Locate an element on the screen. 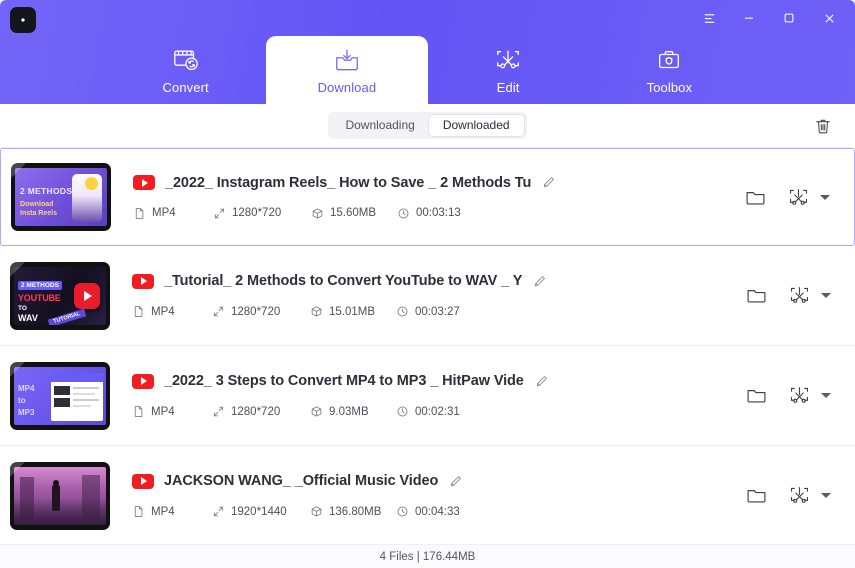  hamburger-icon is located at coordinates (709, 18).